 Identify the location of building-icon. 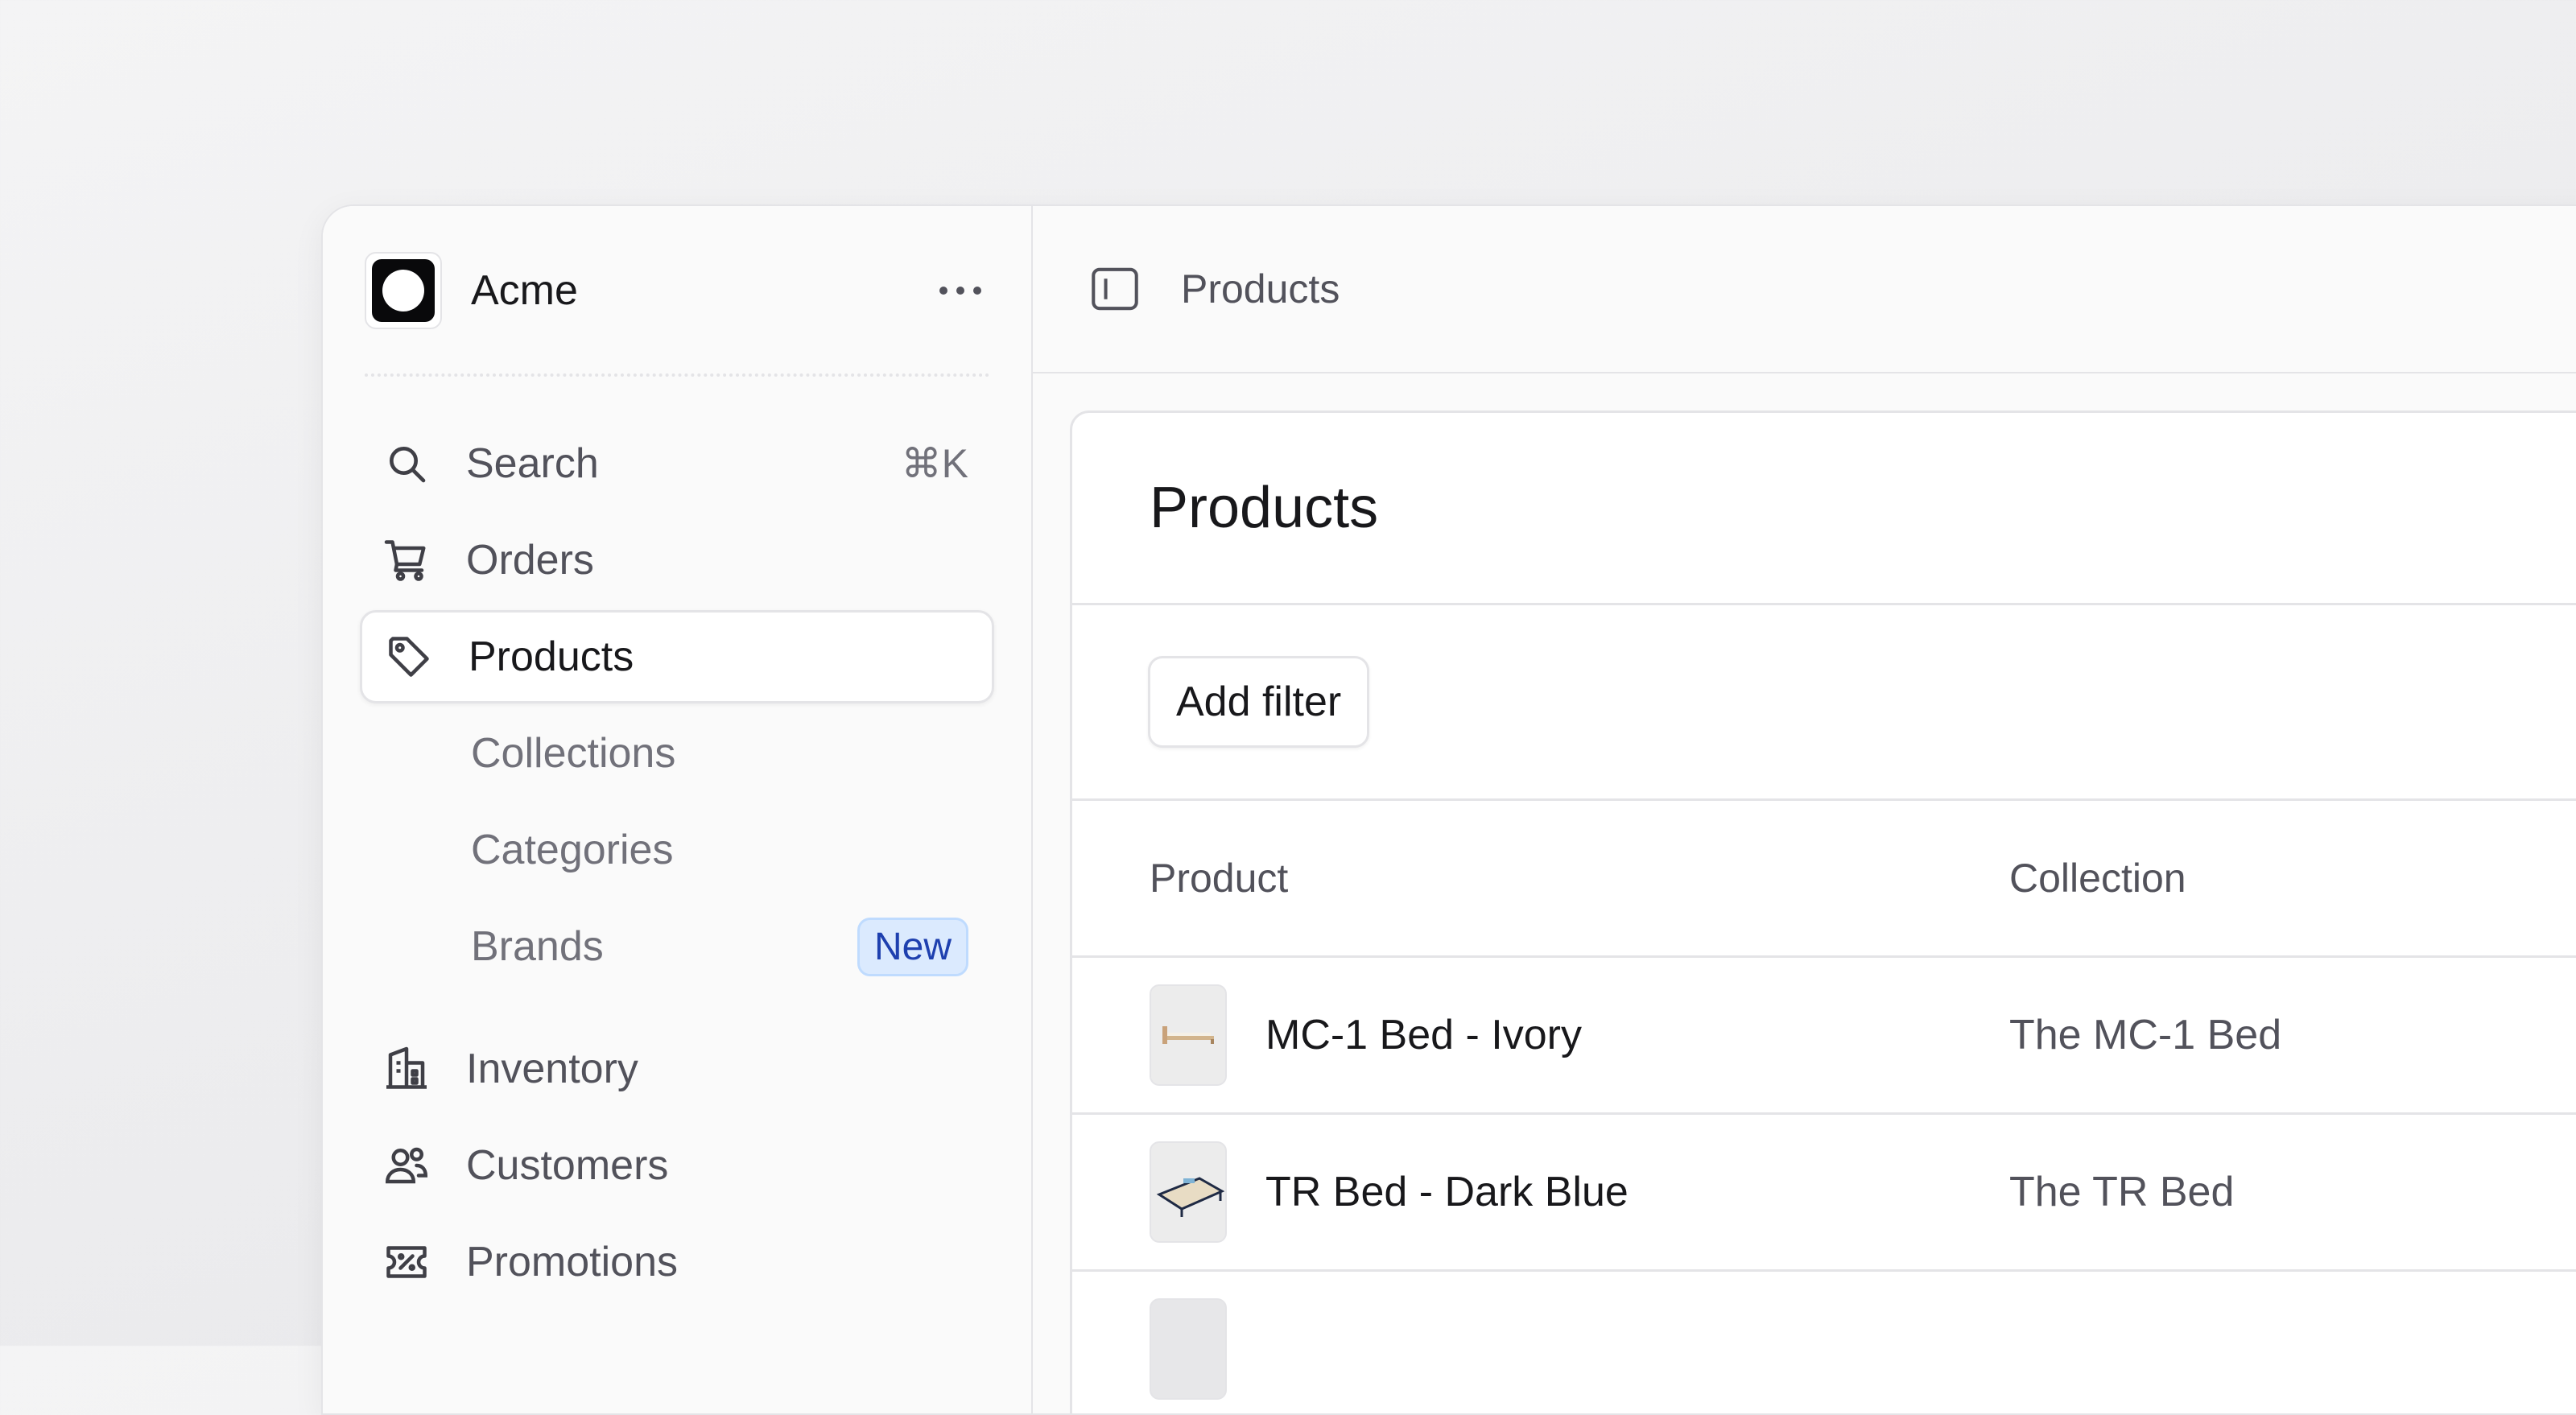
(406, 1069).